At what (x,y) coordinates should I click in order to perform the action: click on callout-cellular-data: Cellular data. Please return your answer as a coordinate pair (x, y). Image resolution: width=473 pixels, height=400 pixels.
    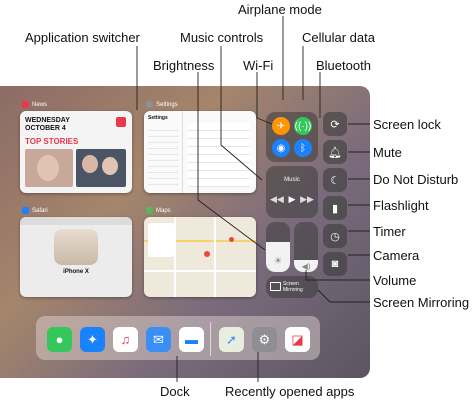
    Looking at the image, I should click on (338, 37).